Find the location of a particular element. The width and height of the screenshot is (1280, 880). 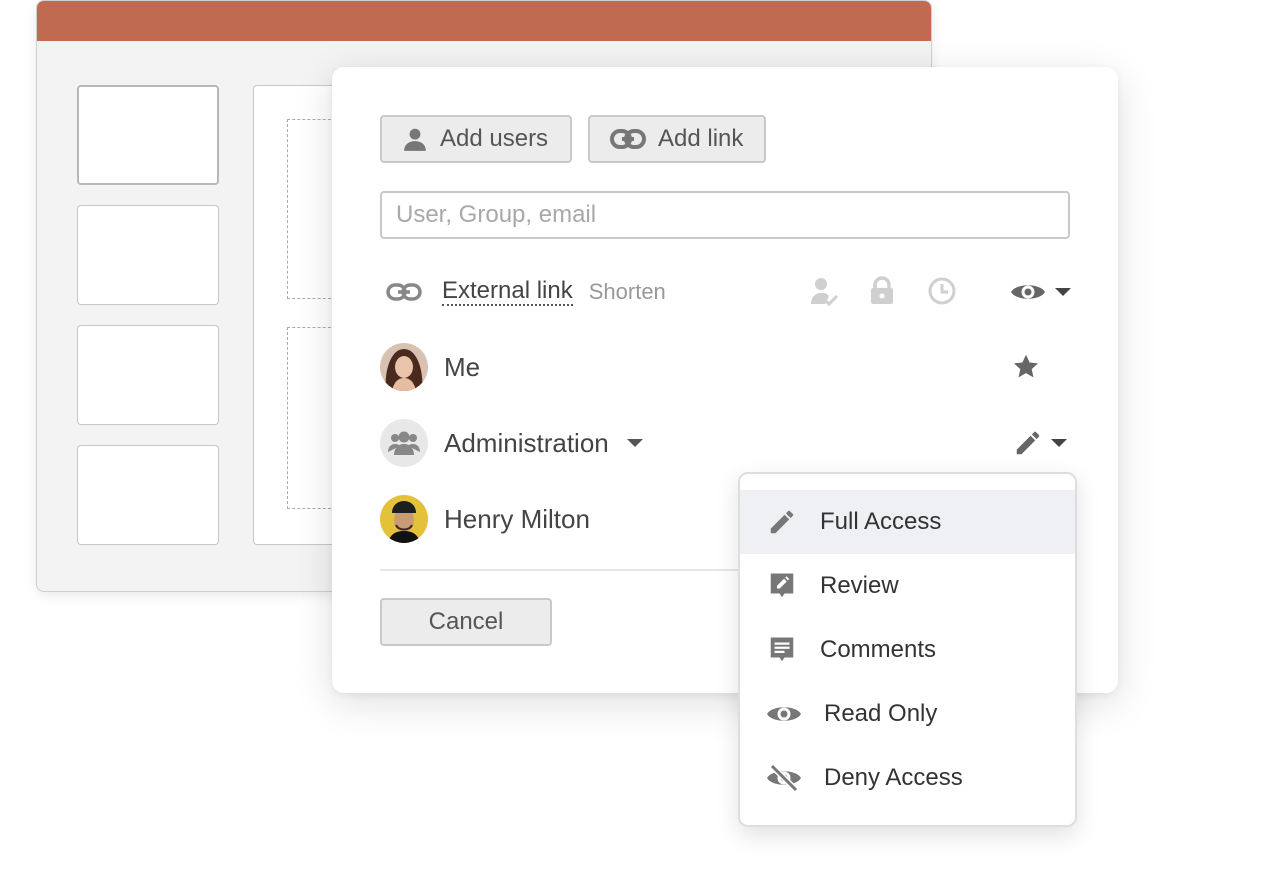

comment-icon is located at coordinates (782, 650).